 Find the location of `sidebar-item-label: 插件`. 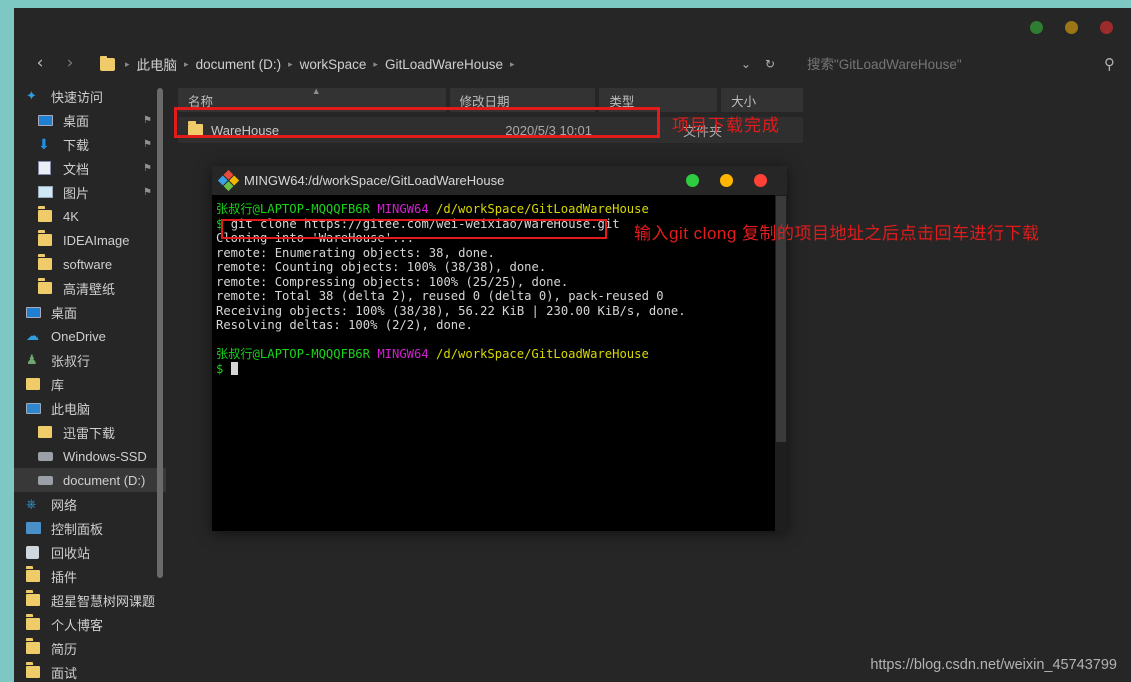

sidebar-item-label: 插件 is located at coordinates (64, 577).